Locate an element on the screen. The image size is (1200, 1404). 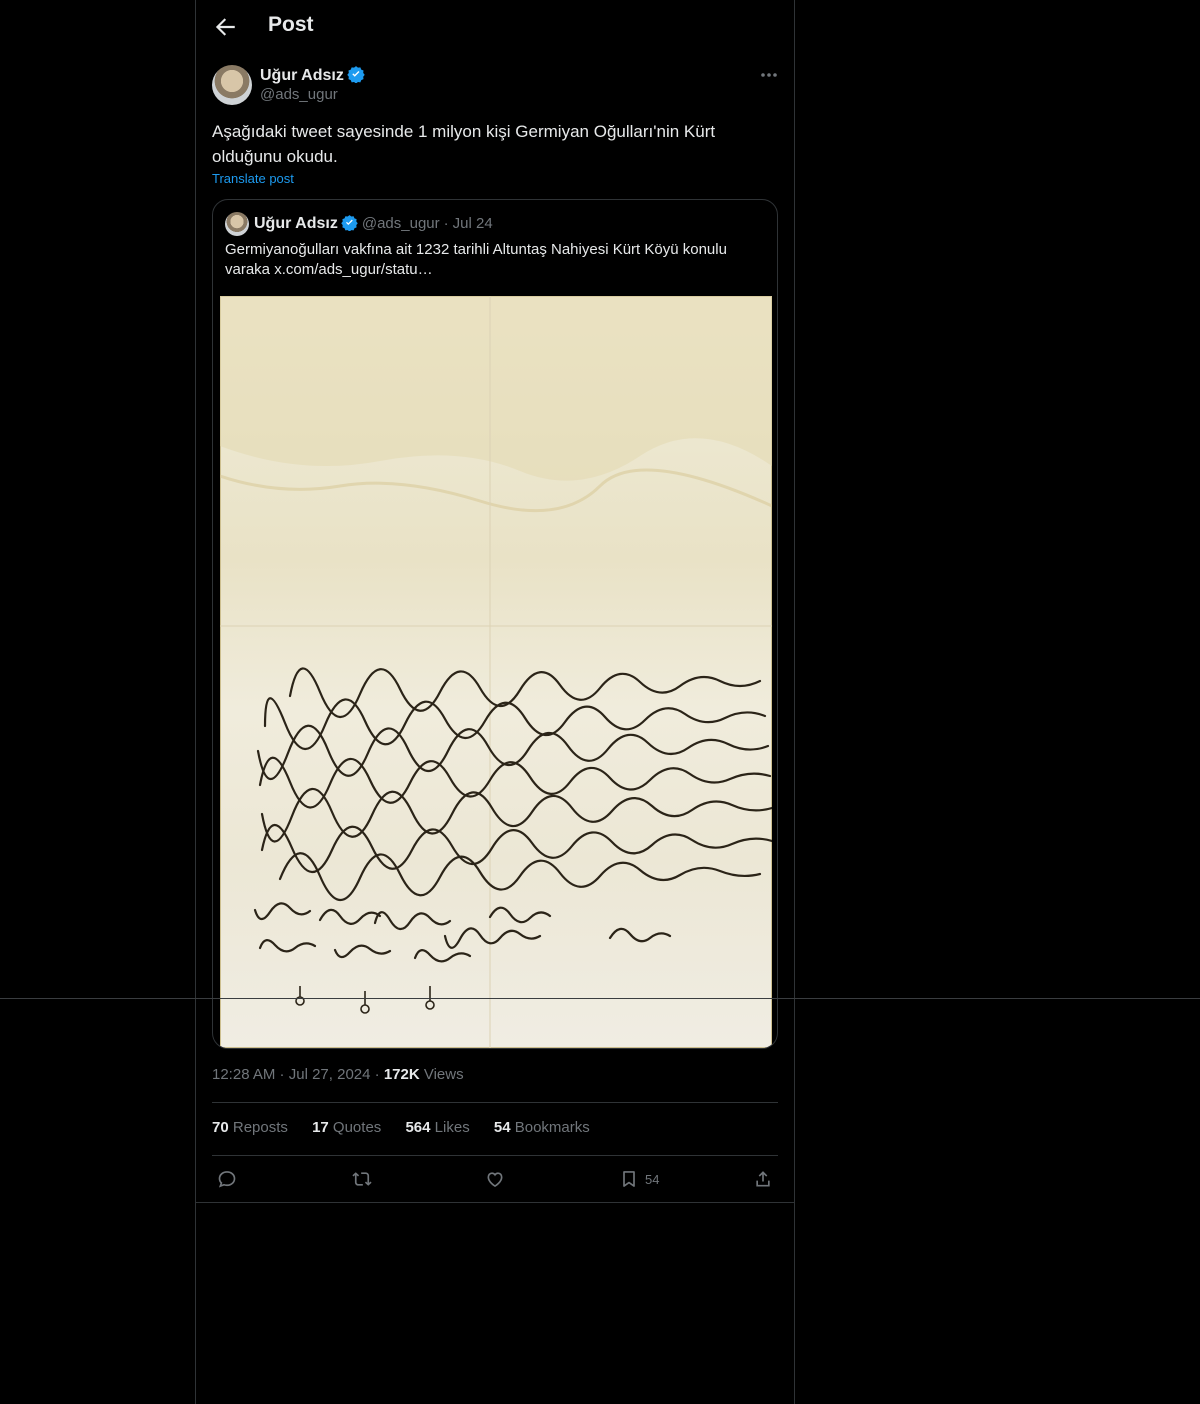
reposts-label: Reposts is located at coordinates (260, 1127).